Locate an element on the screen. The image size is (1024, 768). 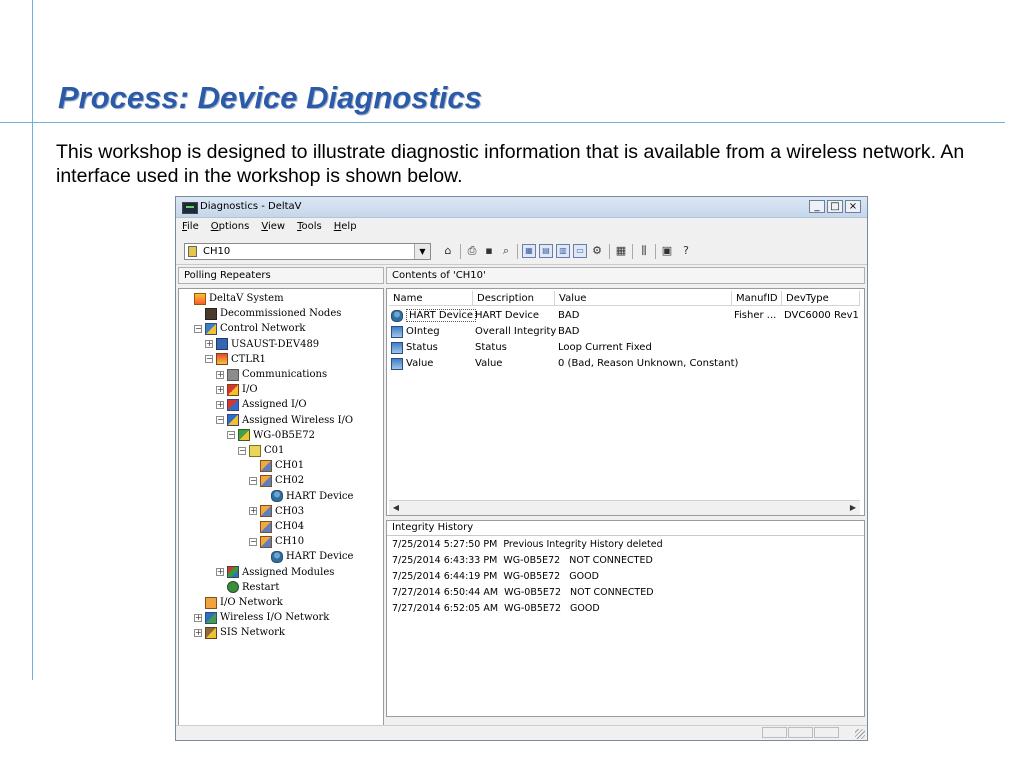
tree-item: − CH10 is located at coordinates (276, 541).